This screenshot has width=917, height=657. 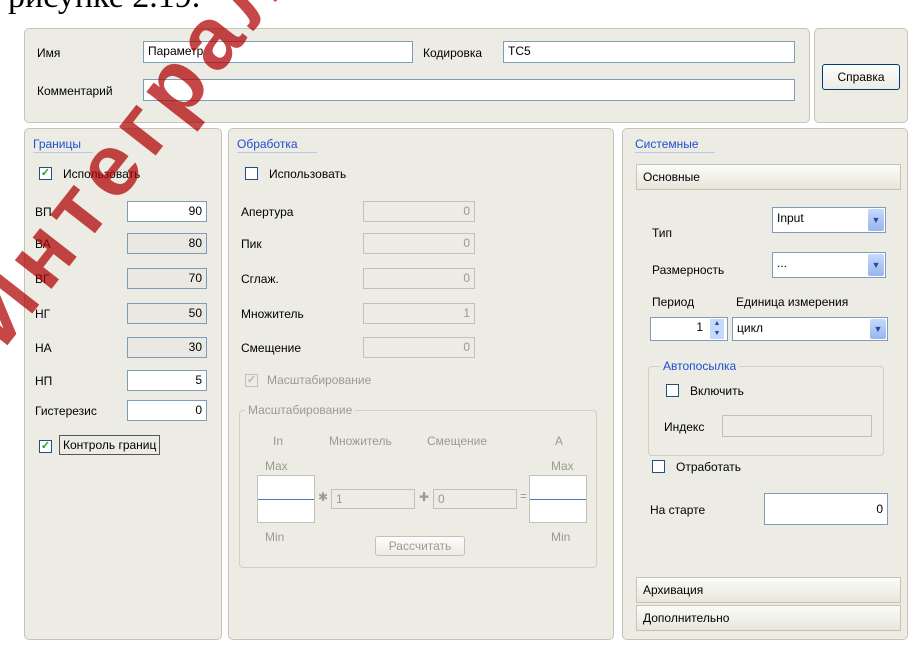 I want to click on limit-input-ng: 50, so click(x=167, y=313).